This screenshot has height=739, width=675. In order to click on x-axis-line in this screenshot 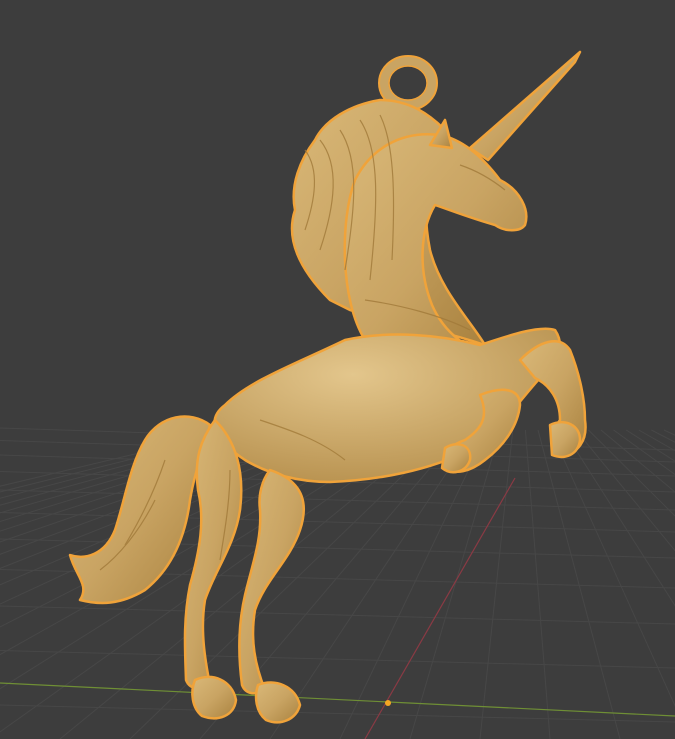, I will do `click(337, 699)`.